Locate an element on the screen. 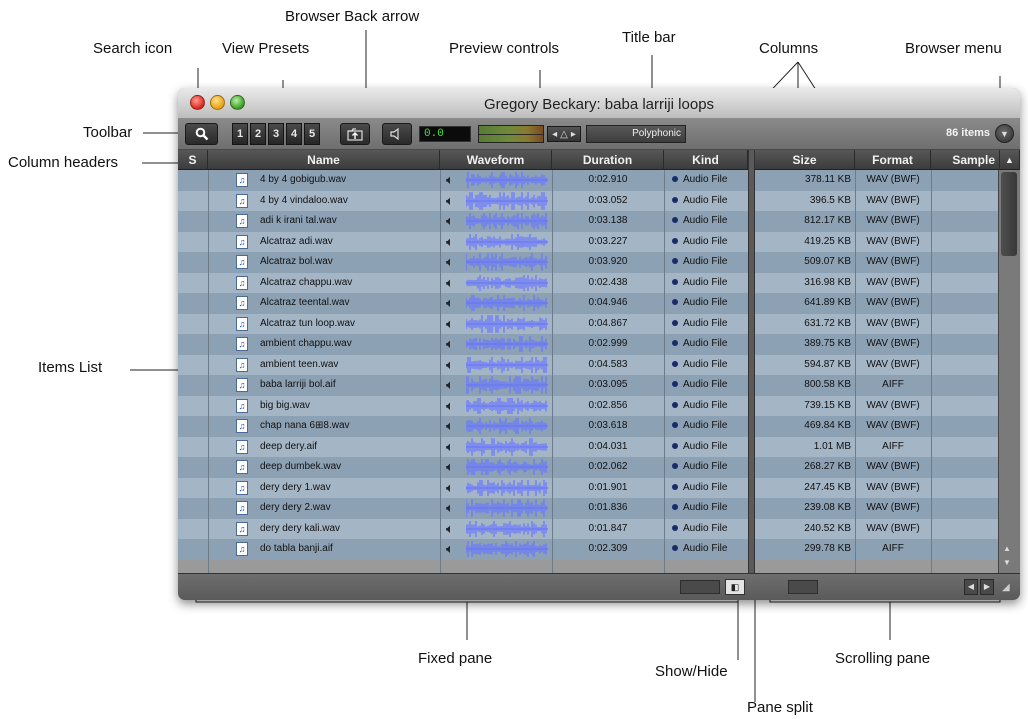 The image size is (1028, 719). view-preset-3: 3 is located at coordinates (276, 134).